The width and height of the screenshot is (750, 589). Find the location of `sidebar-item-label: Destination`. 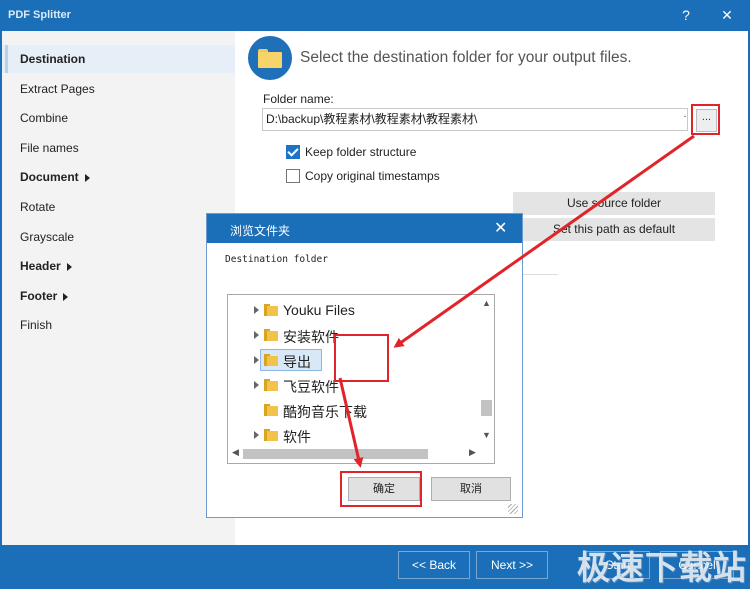

sidebar-item-label: Destination is located at coordinates (53, 59).